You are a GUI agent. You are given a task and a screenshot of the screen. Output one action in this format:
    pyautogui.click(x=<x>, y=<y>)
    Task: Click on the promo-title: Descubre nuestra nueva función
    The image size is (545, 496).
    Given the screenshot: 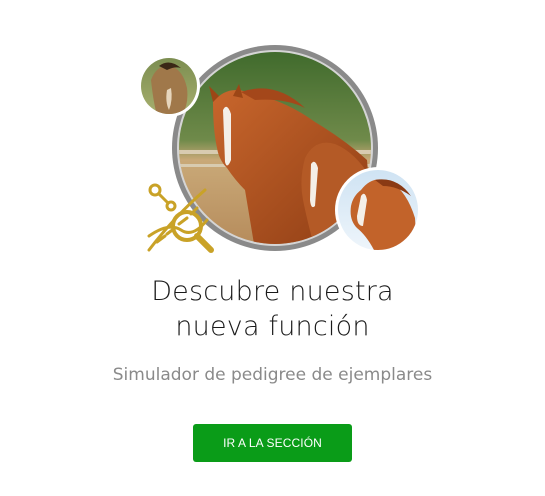 What is the action you would take?
    pyautogui.click(x=272, y=309)
    